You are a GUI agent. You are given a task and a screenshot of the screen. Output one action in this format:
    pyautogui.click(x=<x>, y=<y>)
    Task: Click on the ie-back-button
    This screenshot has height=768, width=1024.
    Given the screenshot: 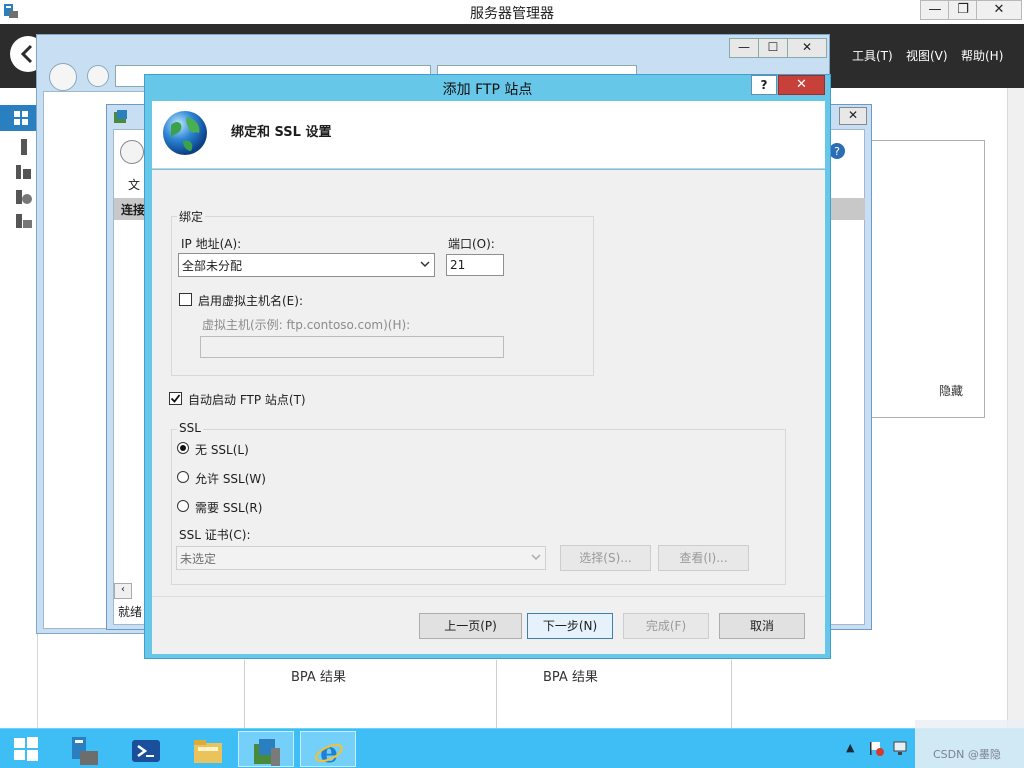 What is the action you would take?
    pyautogui.click(x=63, y=77)
    